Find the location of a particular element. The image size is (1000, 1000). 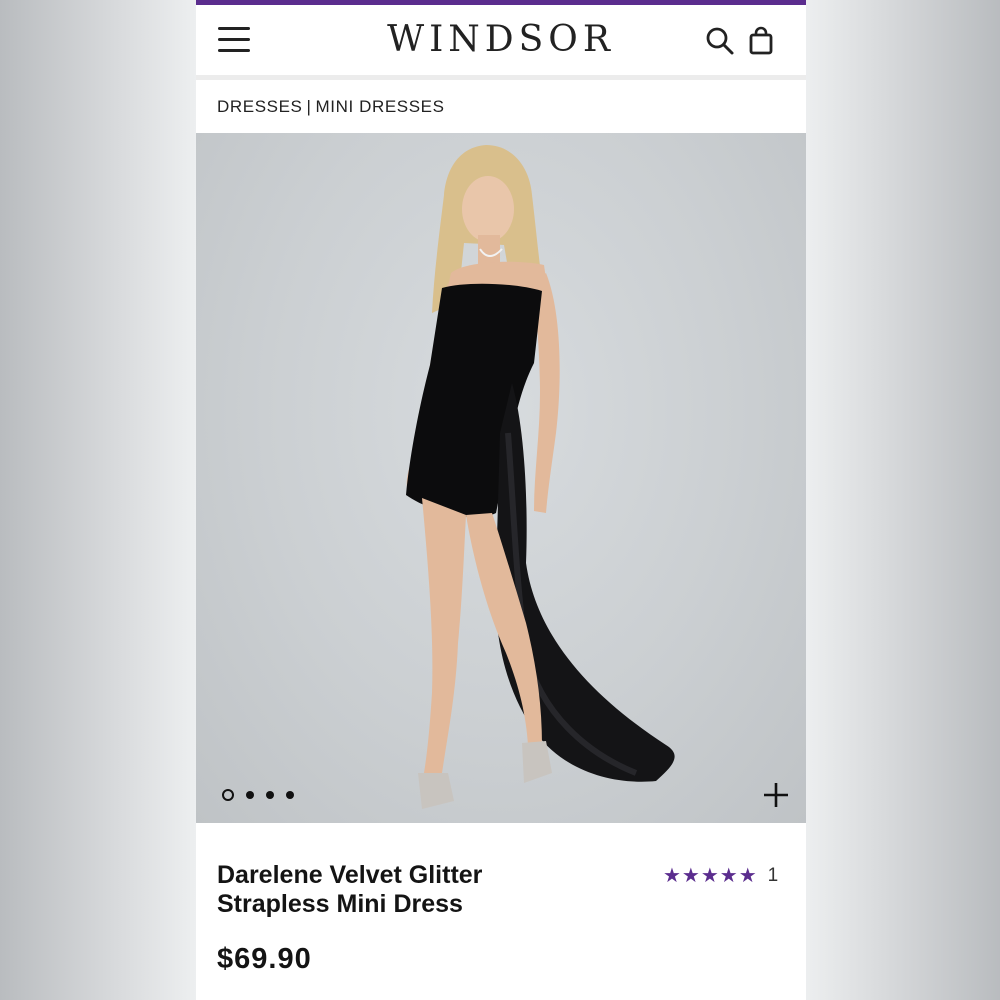

site-header: WINDSOR is located at coordinates (501, 42).